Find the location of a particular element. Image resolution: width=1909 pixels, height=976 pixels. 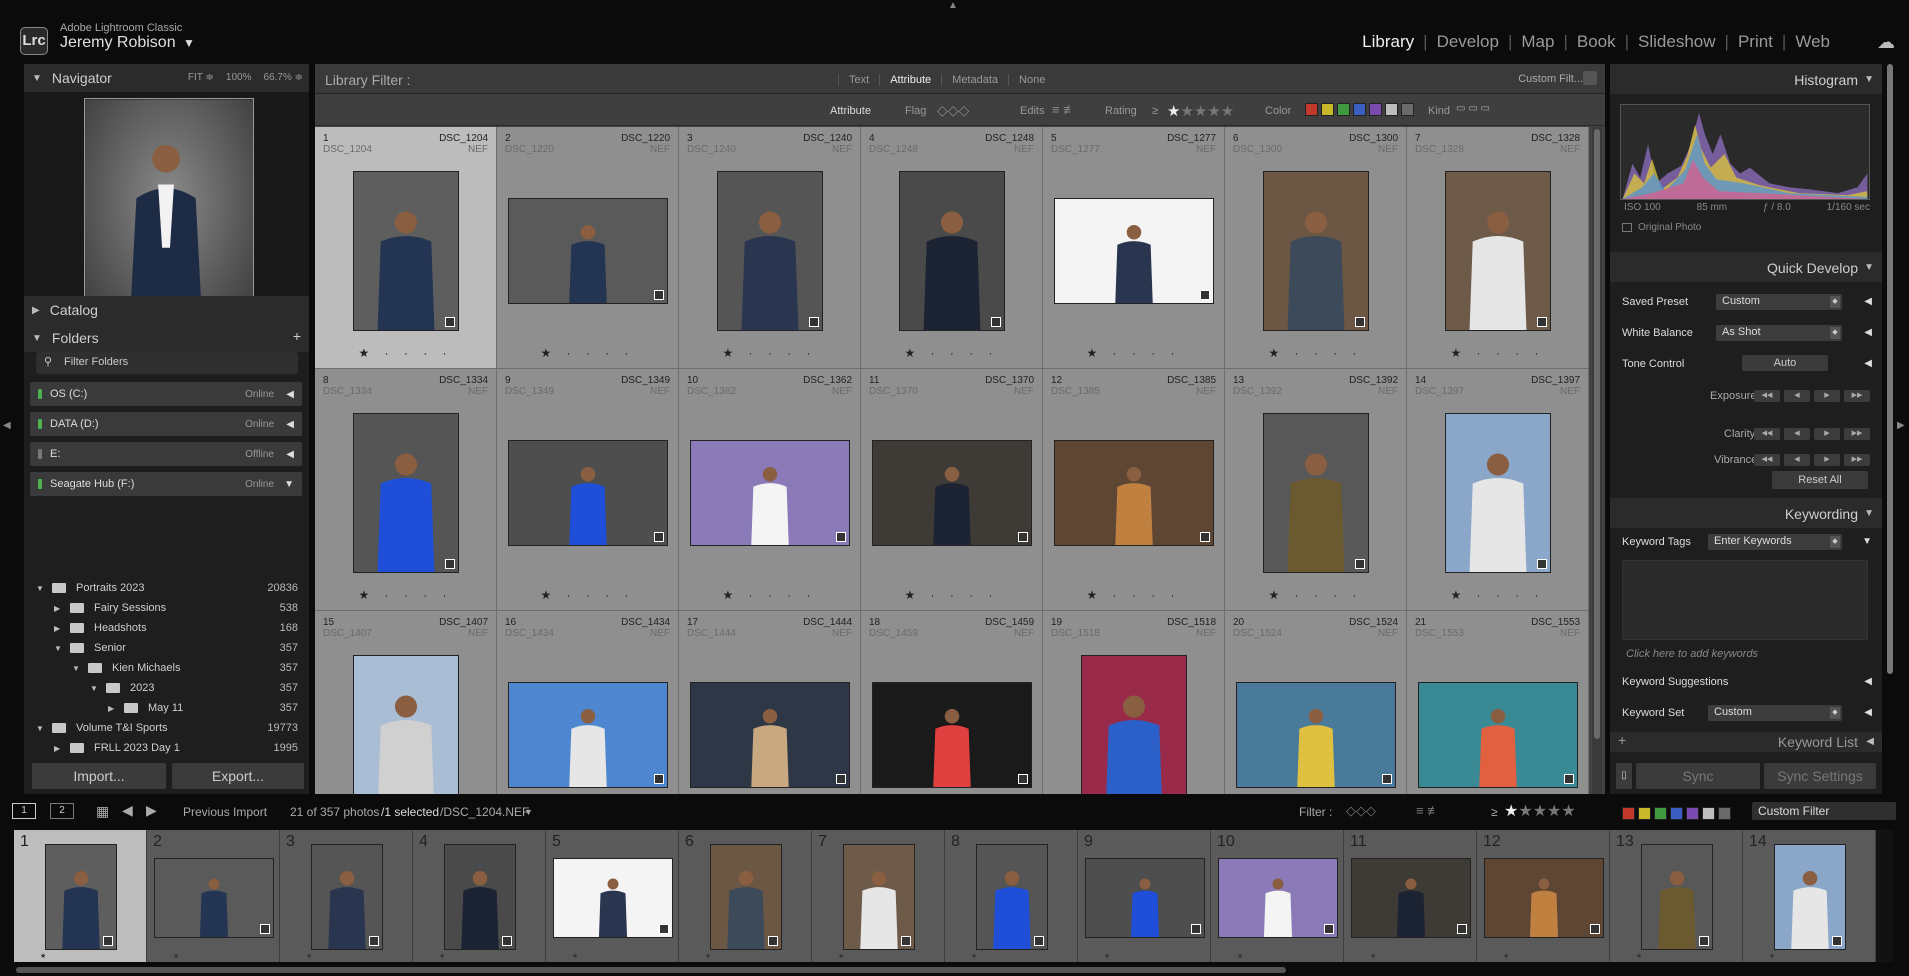

keyword-tags-select: Enter Keywords ◆ is located at coordinates (1775, 542).